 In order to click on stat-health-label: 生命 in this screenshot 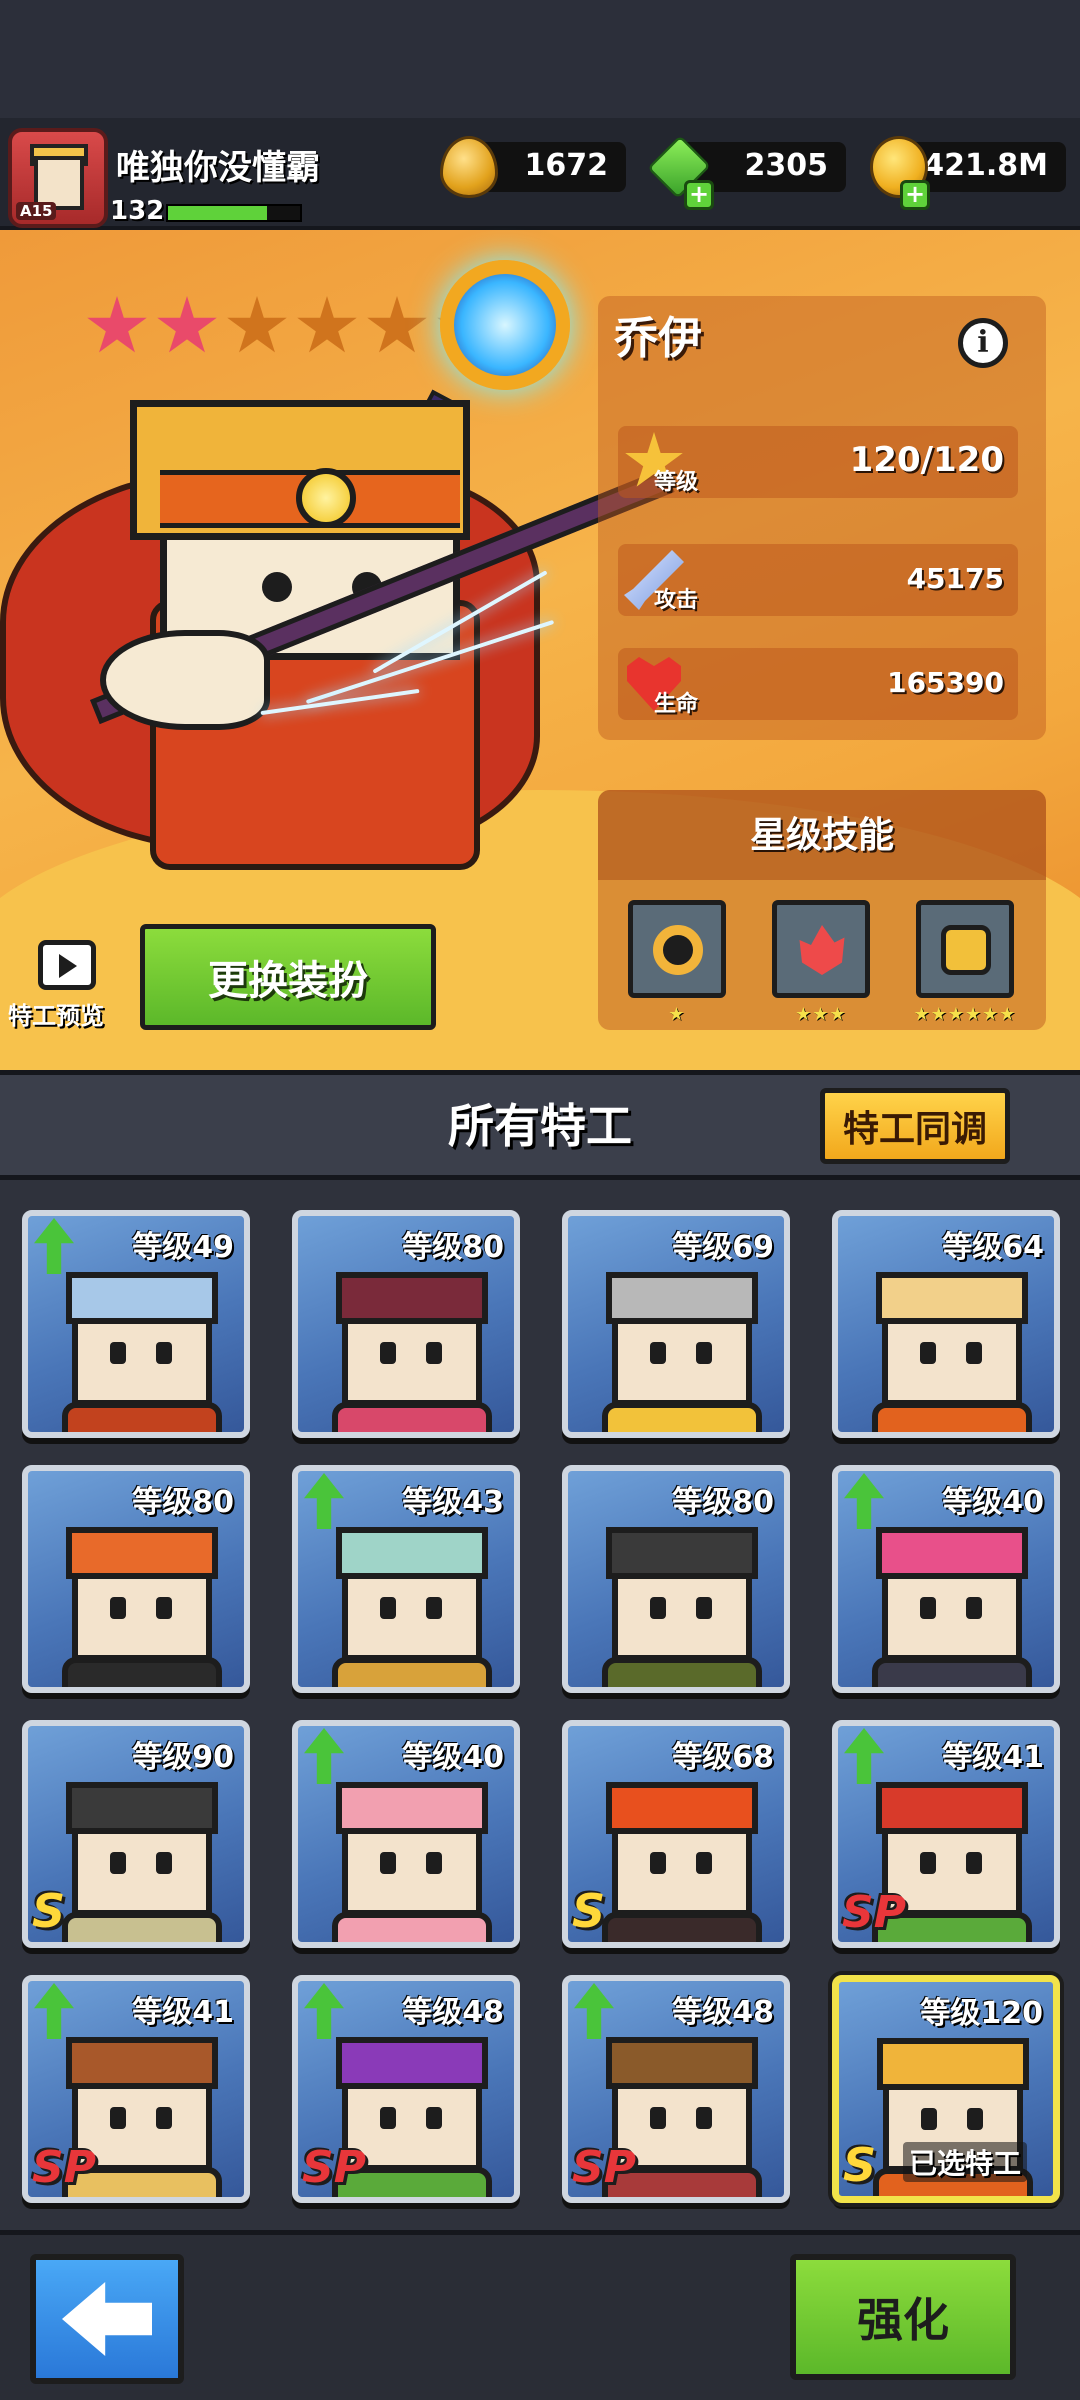, I will do `click(676, 704)`.